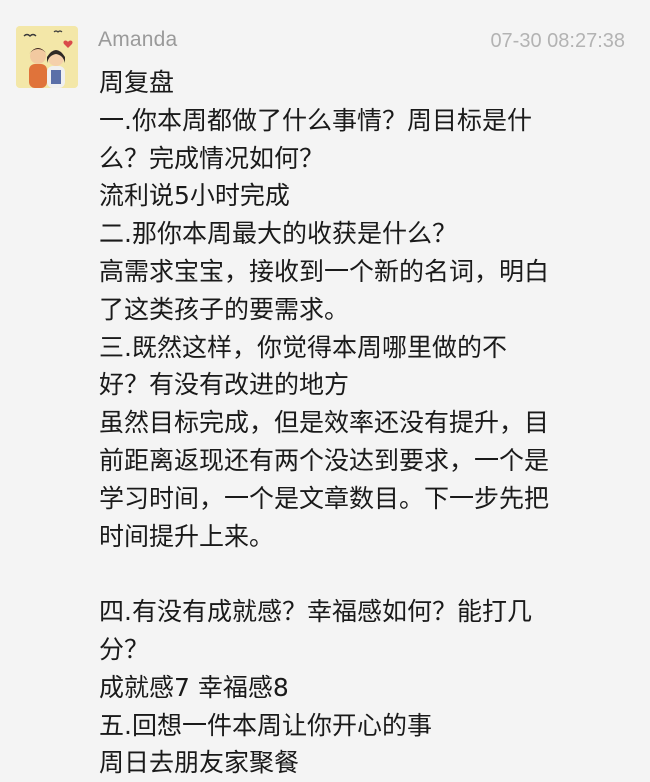  I want to click on content-line: 分？, so click(124, 649).